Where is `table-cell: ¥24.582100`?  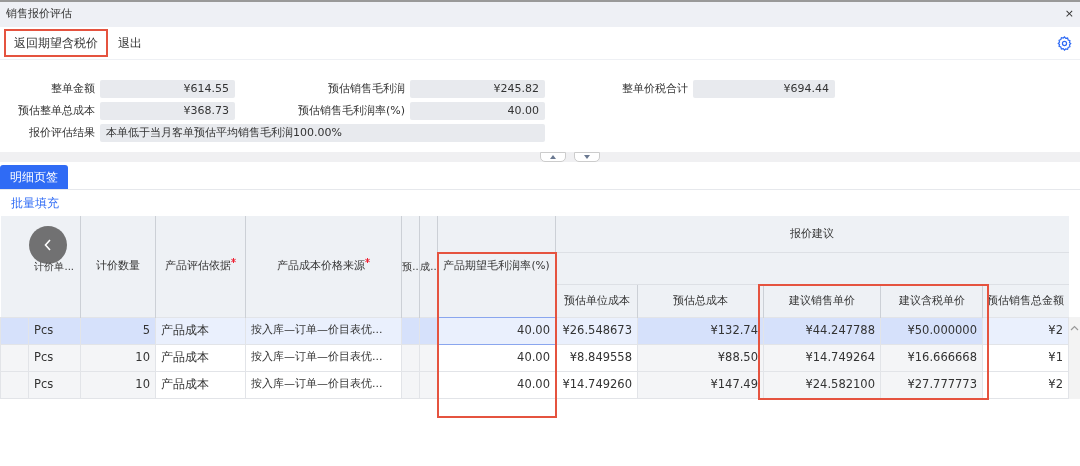
table-cell: ¥24.582100 is located at coordinates (822, 384).